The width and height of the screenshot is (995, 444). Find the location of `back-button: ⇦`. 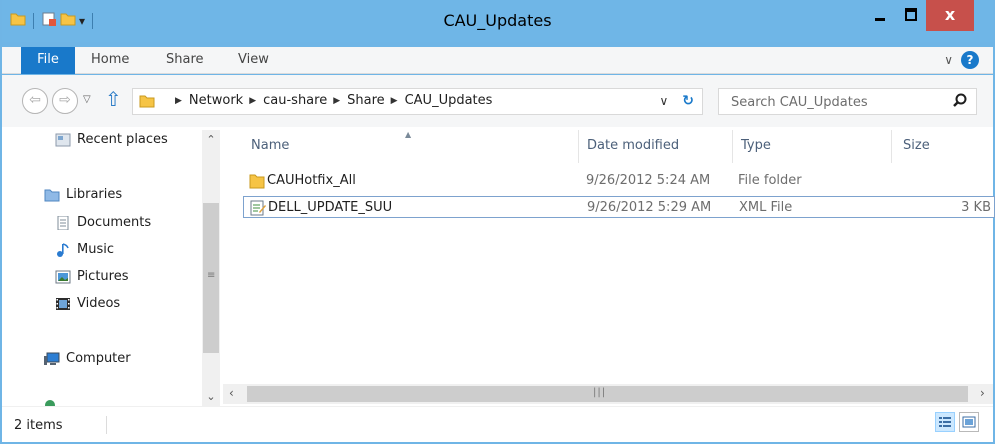

back-button: ⇦ is located at coordinates (35, 101).